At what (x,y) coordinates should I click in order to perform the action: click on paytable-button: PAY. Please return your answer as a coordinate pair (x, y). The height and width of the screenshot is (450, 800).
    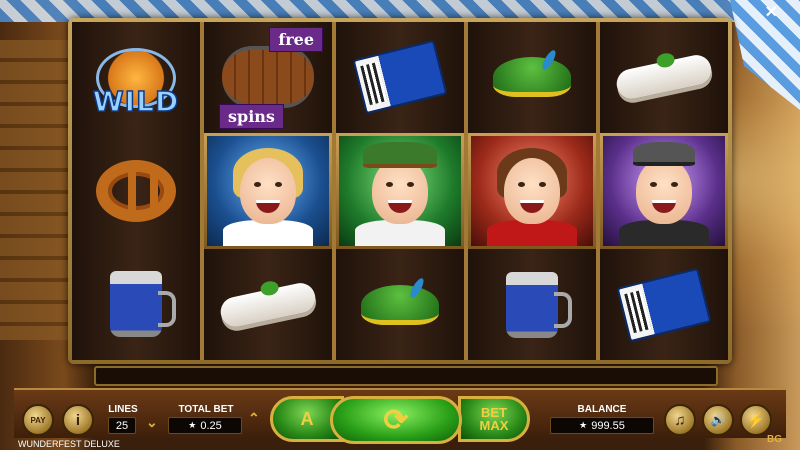
    Looking at the image, I should click on (38, 420).